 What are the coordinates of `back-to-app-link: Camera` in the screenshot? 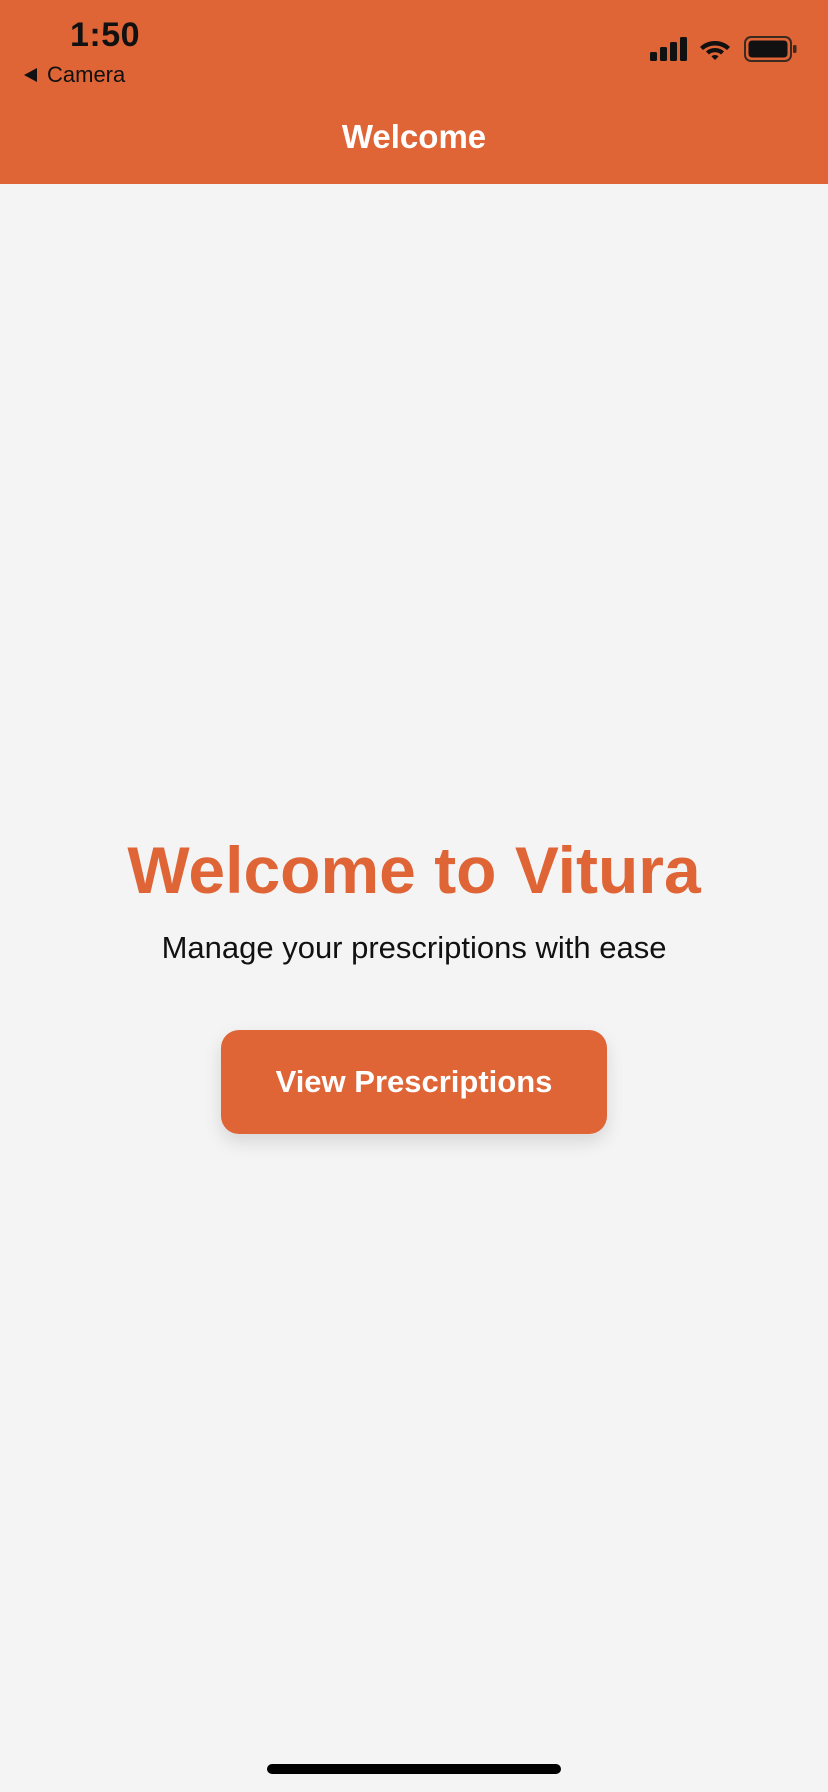 It's located at (74, 75).